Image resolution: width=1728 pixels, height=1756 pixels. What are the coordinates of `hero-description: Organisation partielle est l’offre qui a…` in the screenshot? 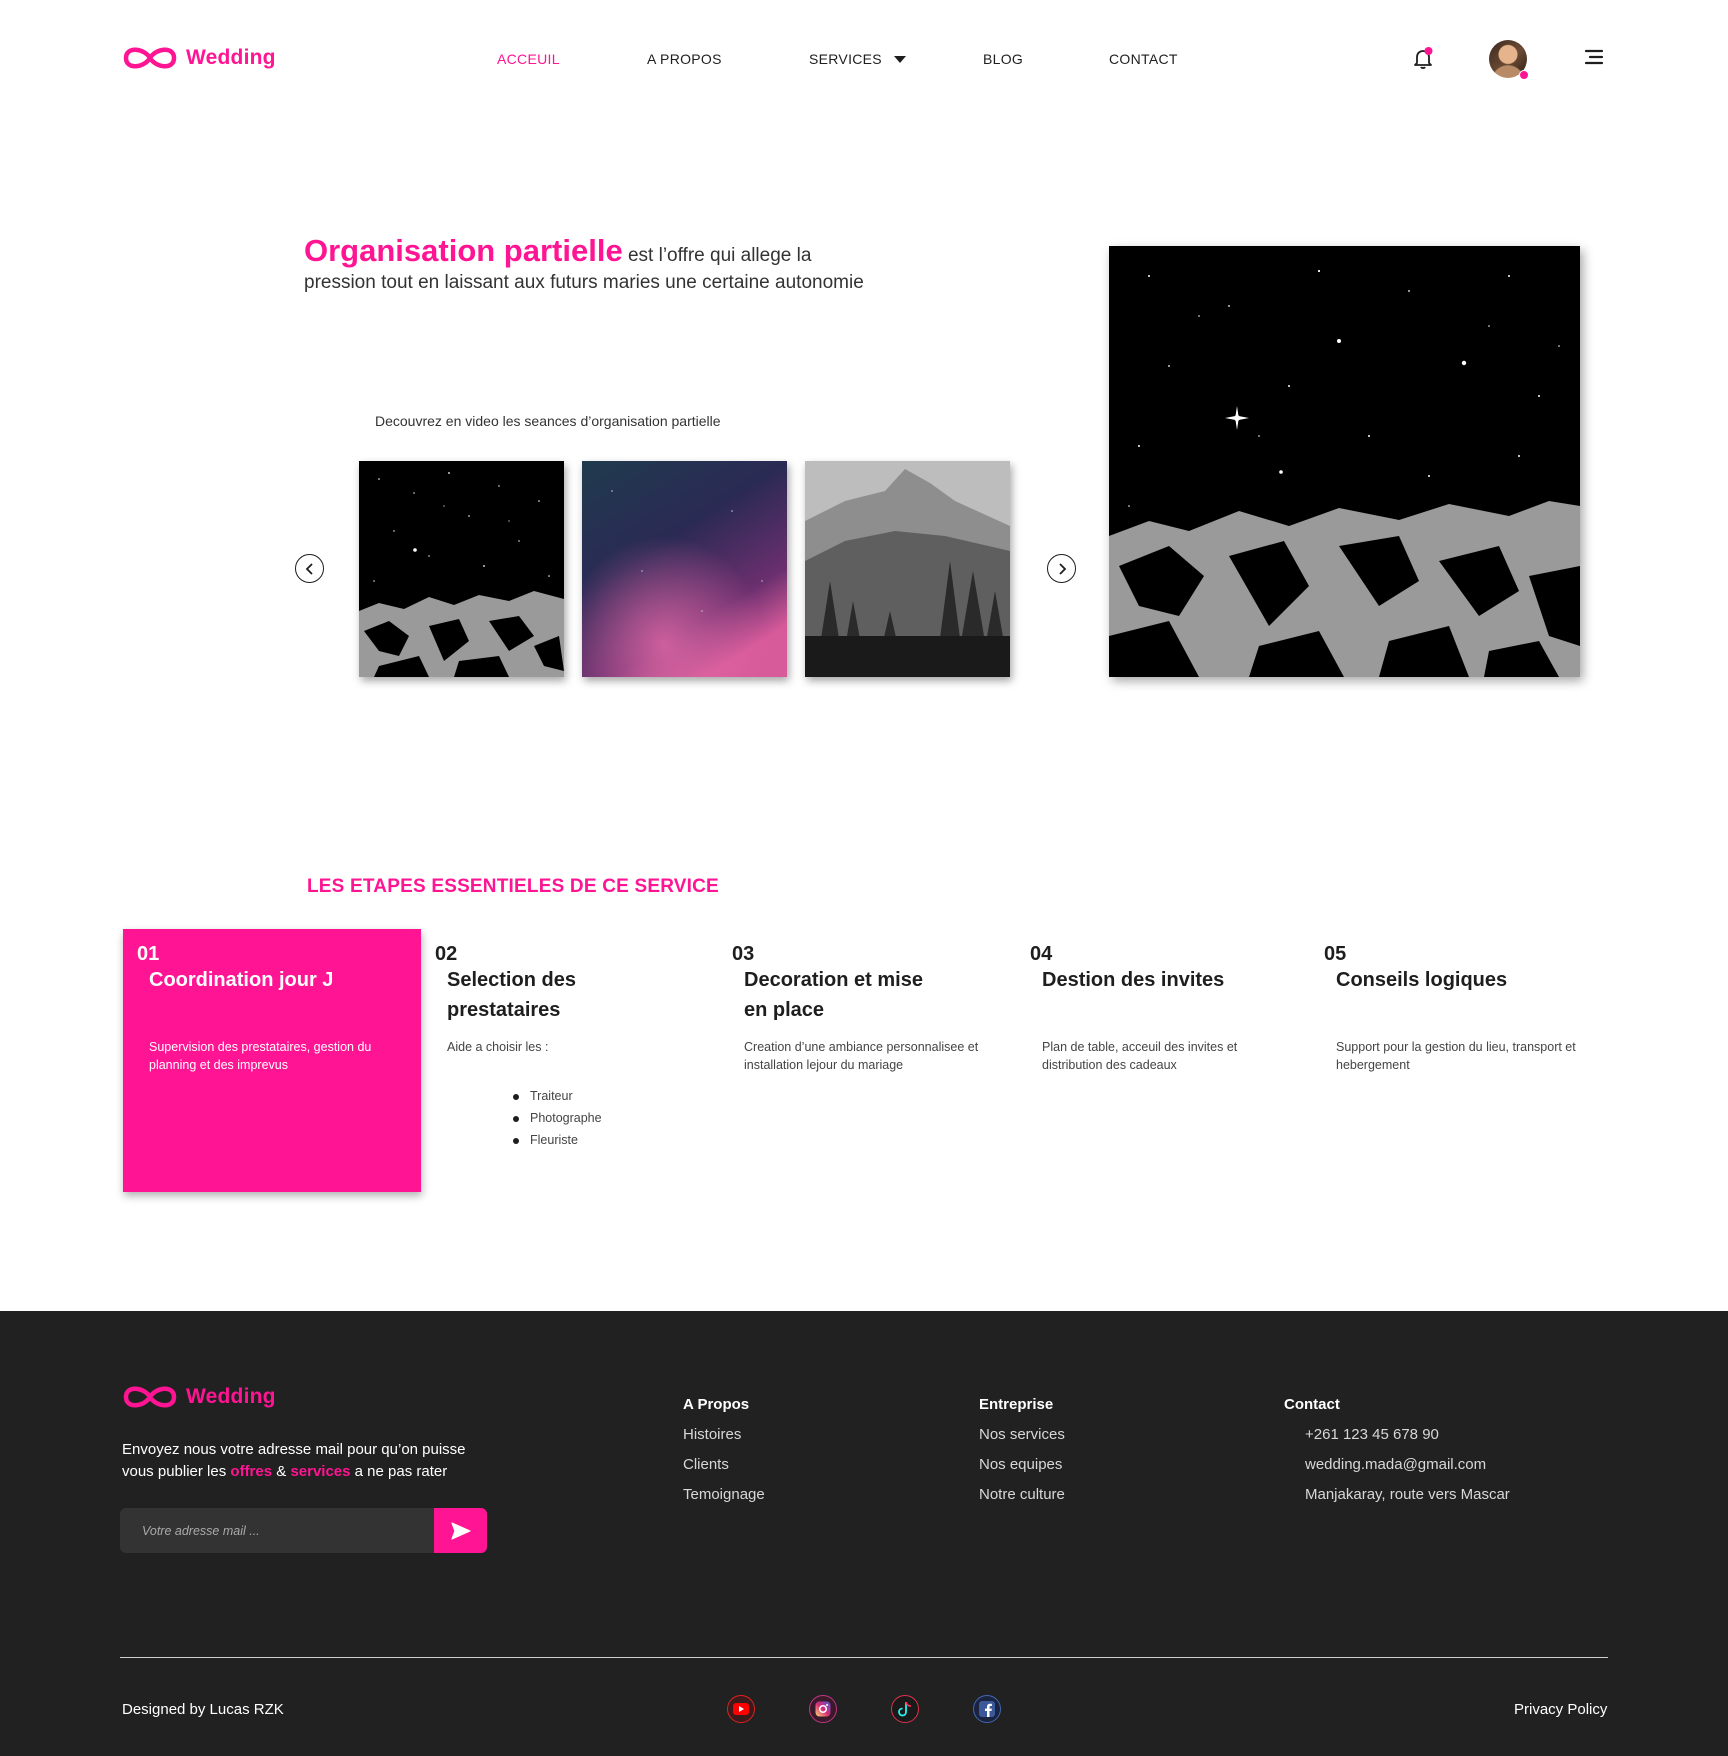 It's located at (584, 265).